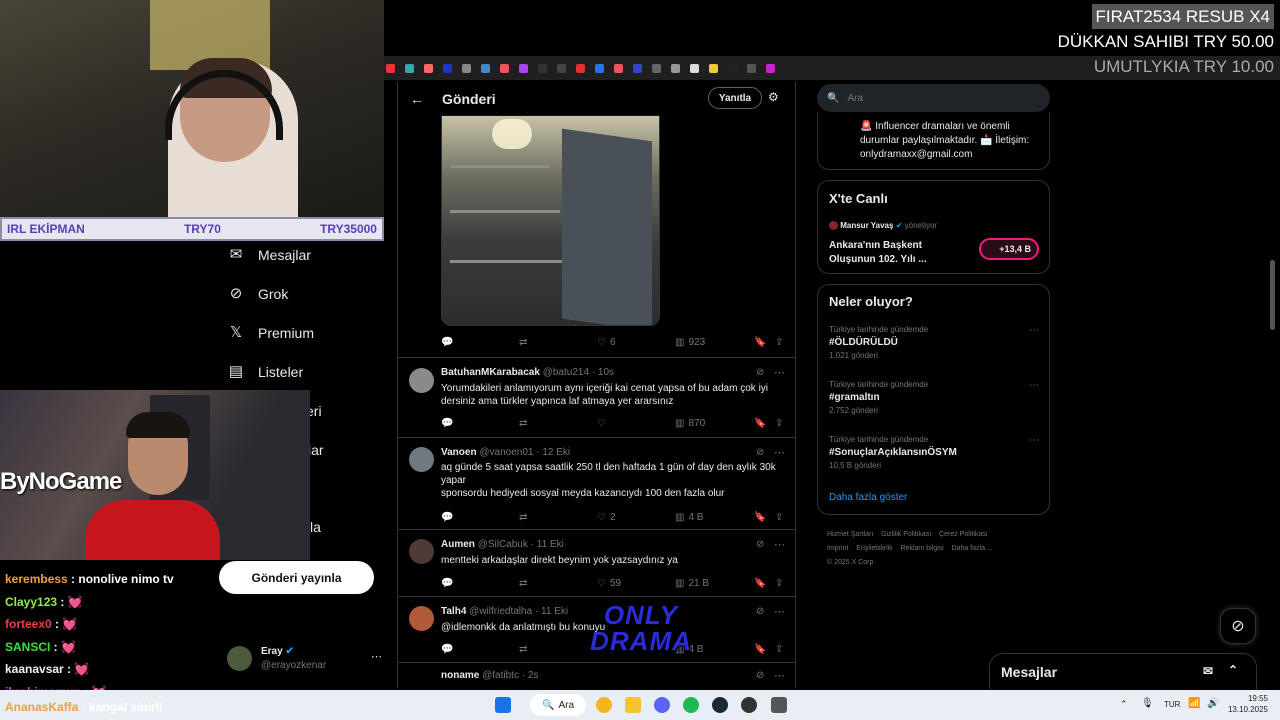 This screenshot has height=720, width=1280. What do you see at coordinates (720, 705) in the screenshot?
I see `steam-icon` at bounding box center [720, 705].